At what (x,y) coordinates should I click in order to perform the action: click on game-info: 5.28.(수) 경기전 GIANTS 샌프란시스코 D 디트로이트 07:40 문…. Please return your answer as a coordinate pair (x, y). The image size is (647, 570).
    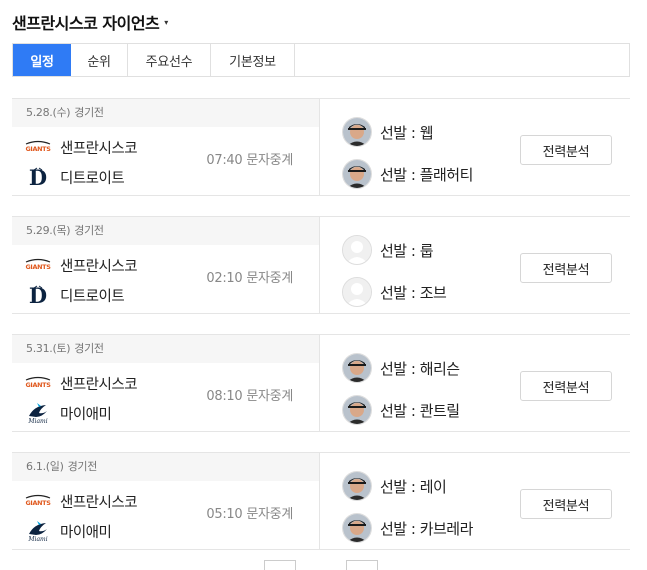
    Looking at the image, I should click on (166, 147).